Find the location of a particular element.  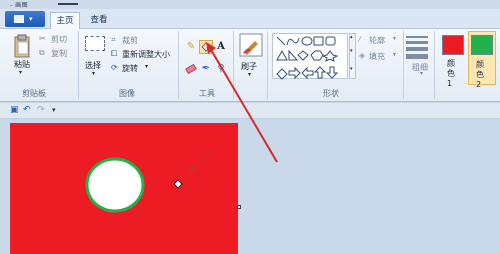

fill-label: 填充 is located at coordinates (377, 56).